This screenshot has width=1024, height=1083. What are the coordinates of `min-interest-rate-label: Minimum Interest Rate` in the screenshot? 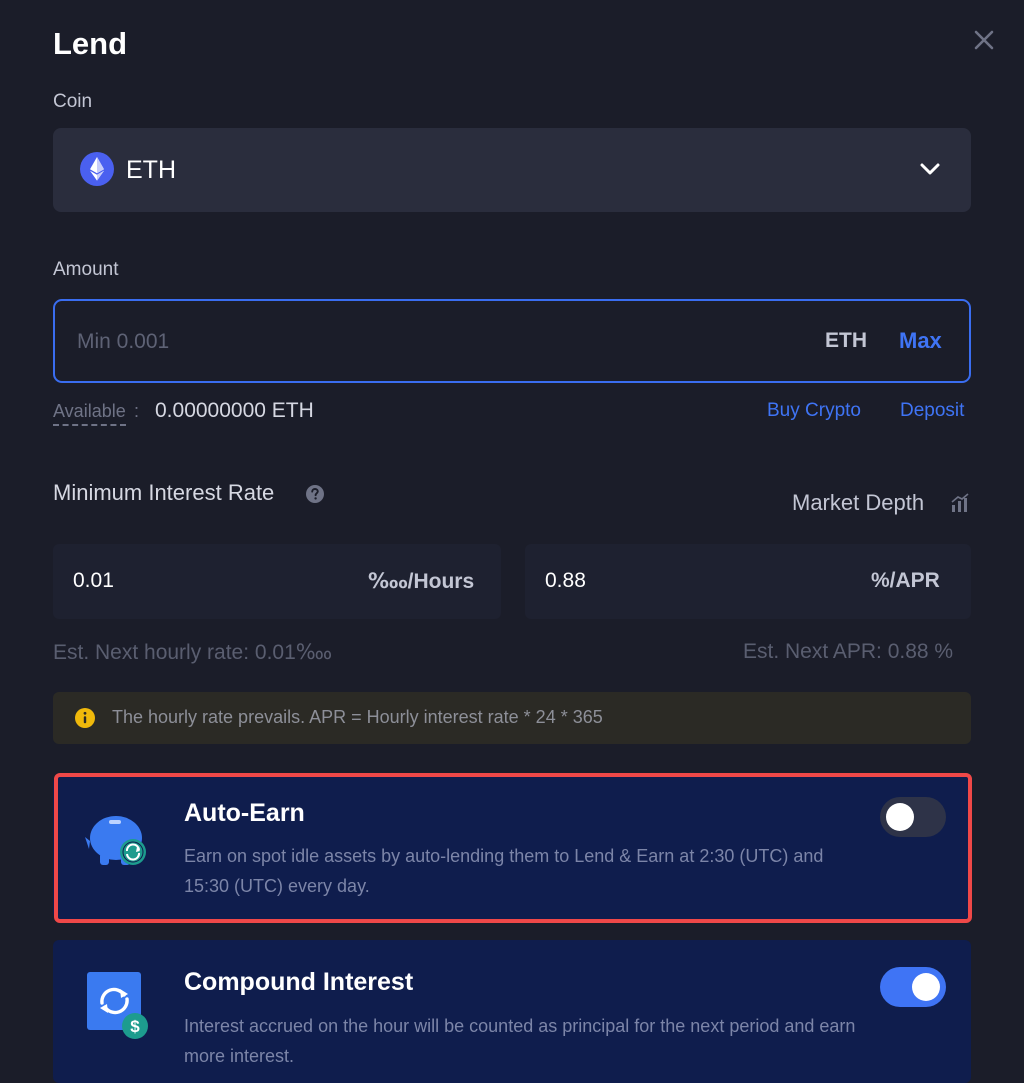 It's located at (164, 492).